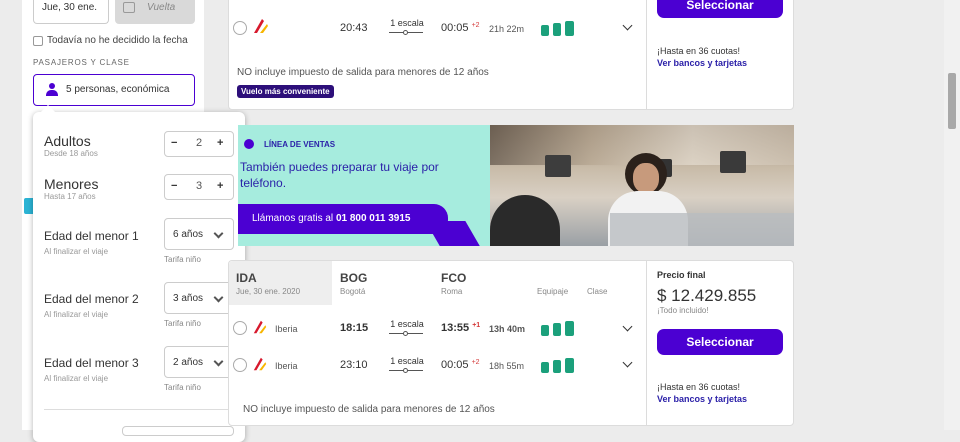  What do you see at coordinates (507, 29) in the screenshot?
I see `card1-duration: 21h 22m` at bounding box center [507, 29].